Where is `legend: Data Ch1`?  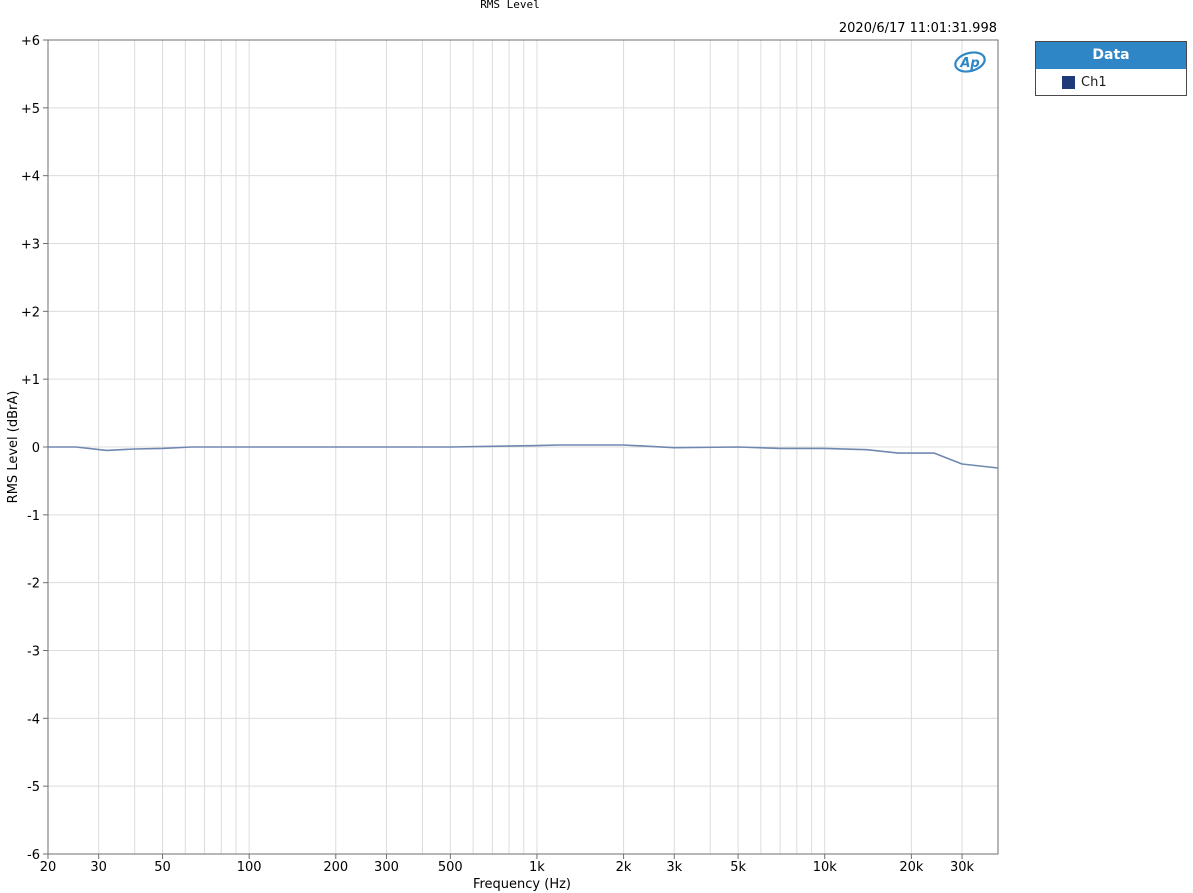 legend: Data Ch1 is located at coordinates (1111, 68).